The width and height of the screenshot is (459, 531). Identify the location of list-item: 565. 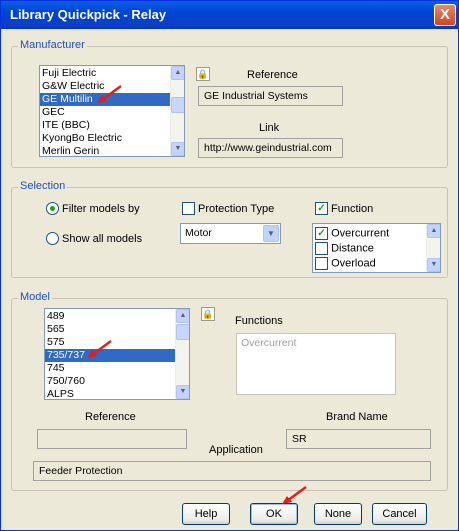
(110, 329).